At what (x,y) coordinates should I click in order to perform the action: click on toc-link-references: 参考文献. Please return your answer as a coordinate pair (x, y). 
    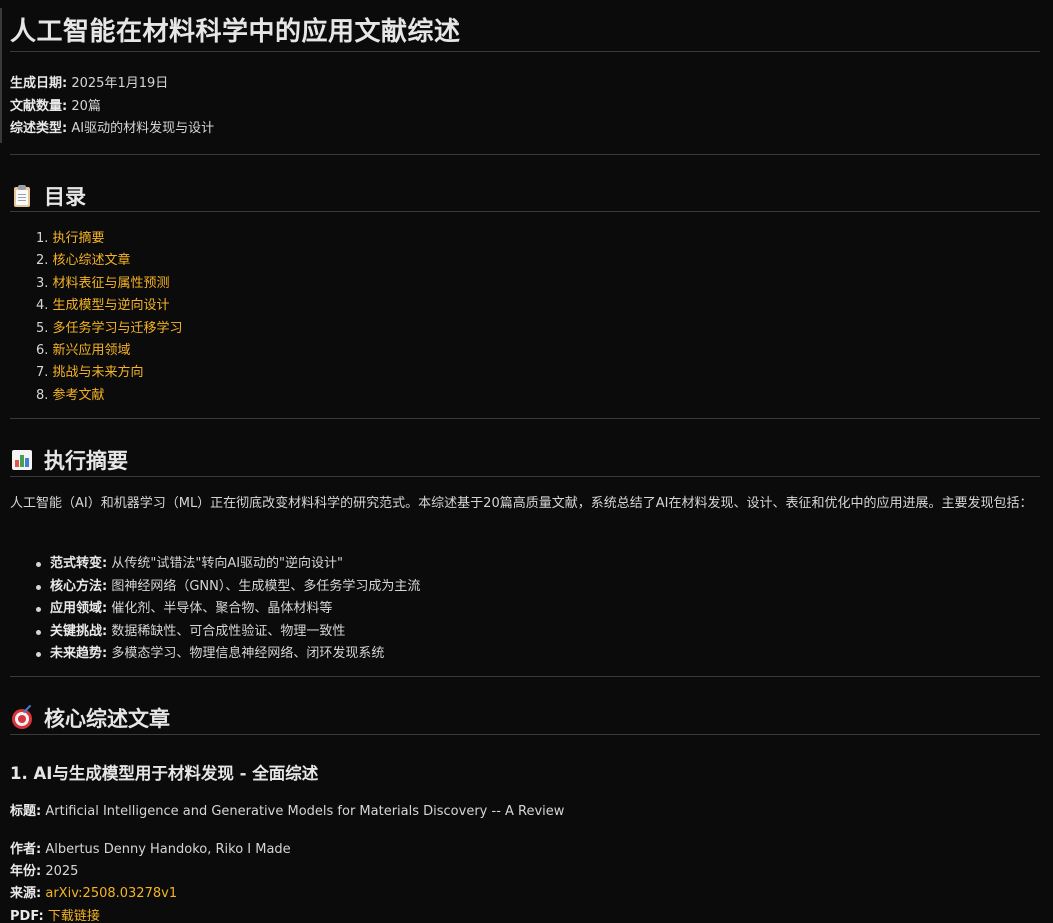
    Looking at the image, I should click on (79, 395).